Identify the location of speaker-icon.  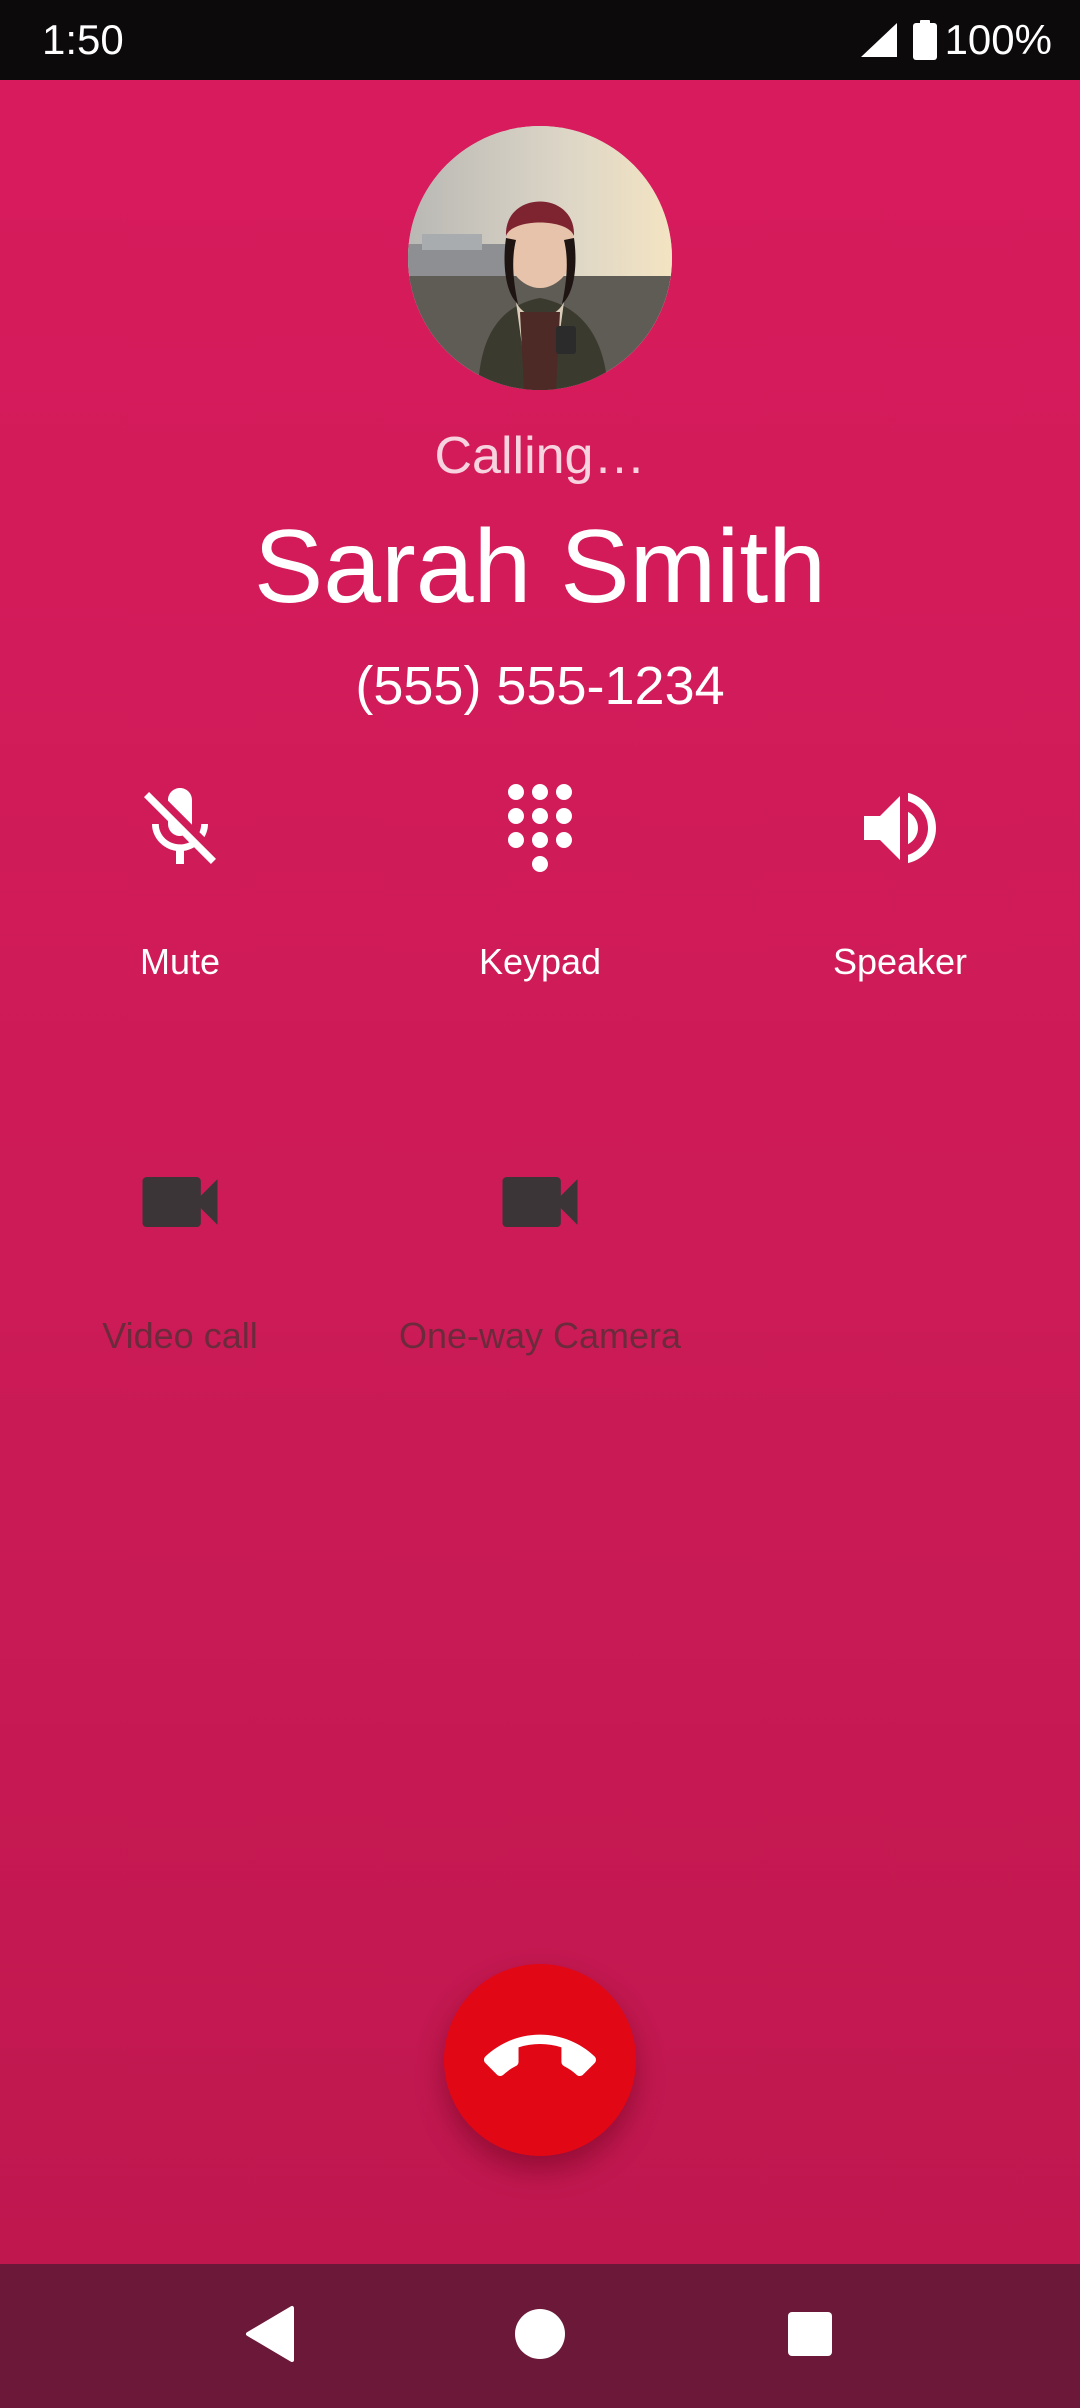
(900, 830).